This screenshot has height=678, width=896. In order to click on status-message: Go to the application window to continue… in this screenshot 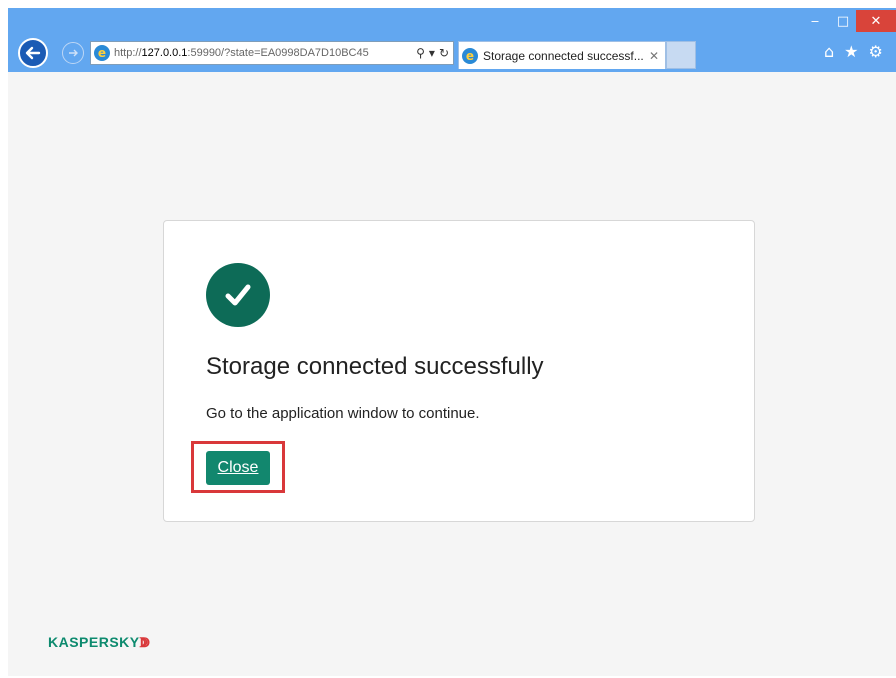, I will do `click(343, 413)`.